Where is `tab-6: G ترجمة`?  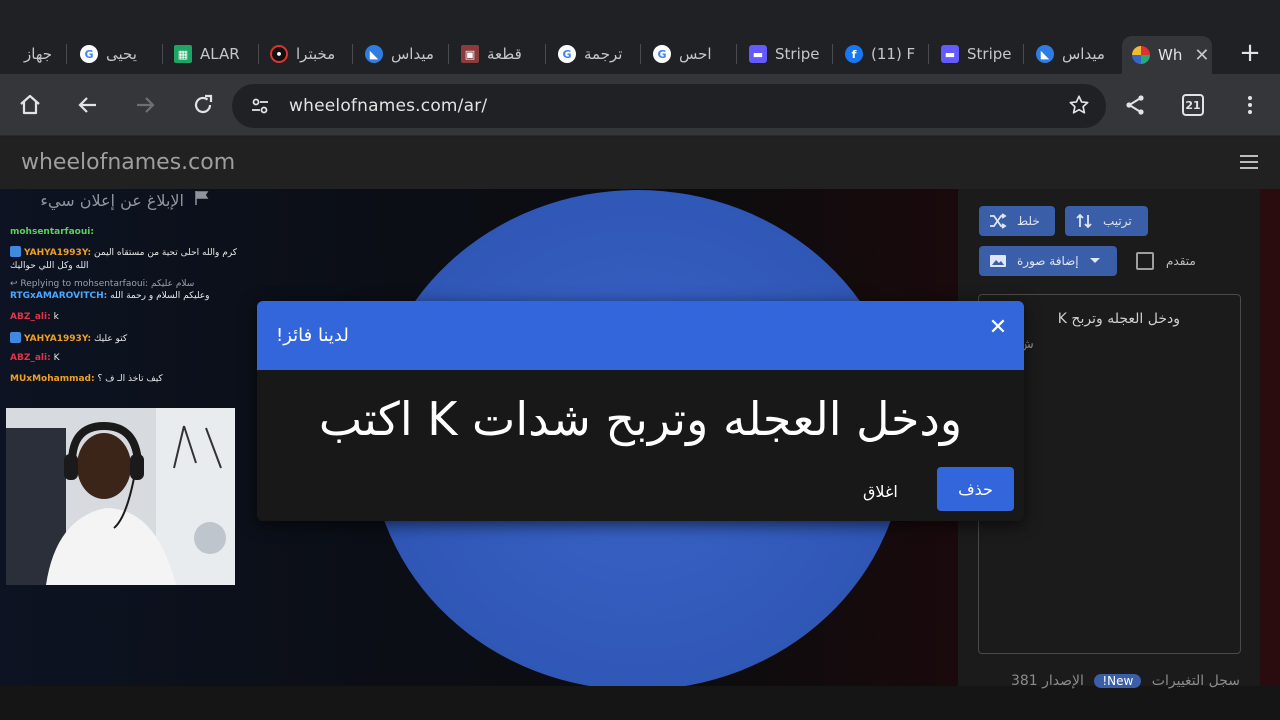
tab-6: G ترجمة is located at coordinates (593, 54).